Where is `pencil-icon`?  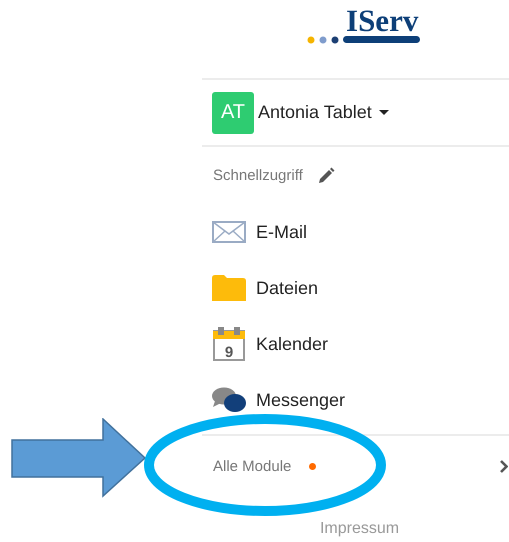
pencil-icon is located at coordinates (325, 175).